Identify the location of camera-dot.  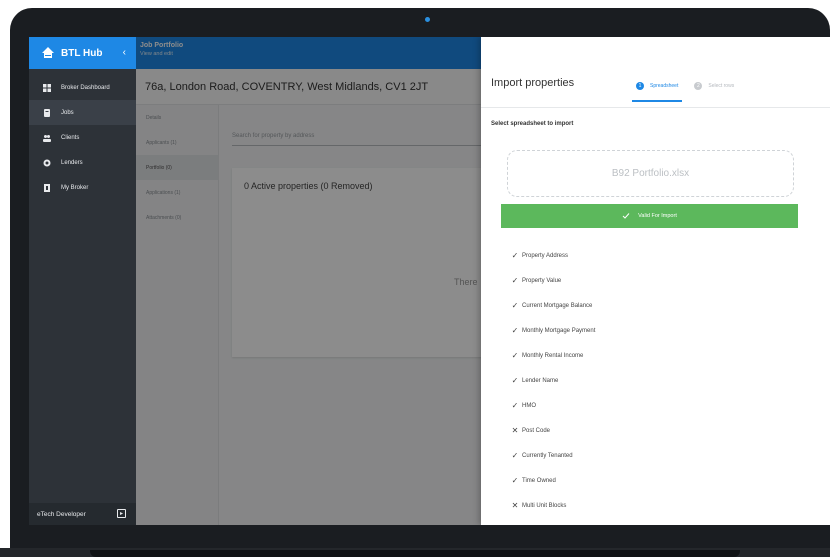
(427, 19).